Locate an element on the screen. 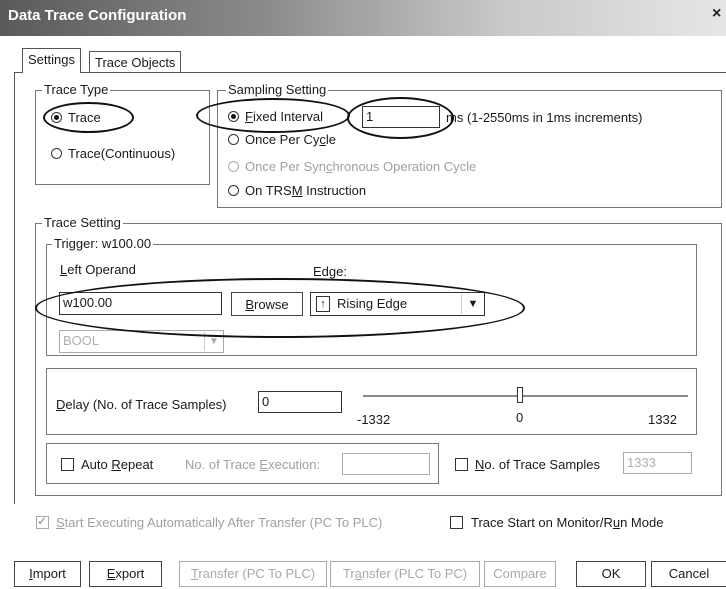  start-auto-checkbox: ✓ is located at coordinates (42, 521).